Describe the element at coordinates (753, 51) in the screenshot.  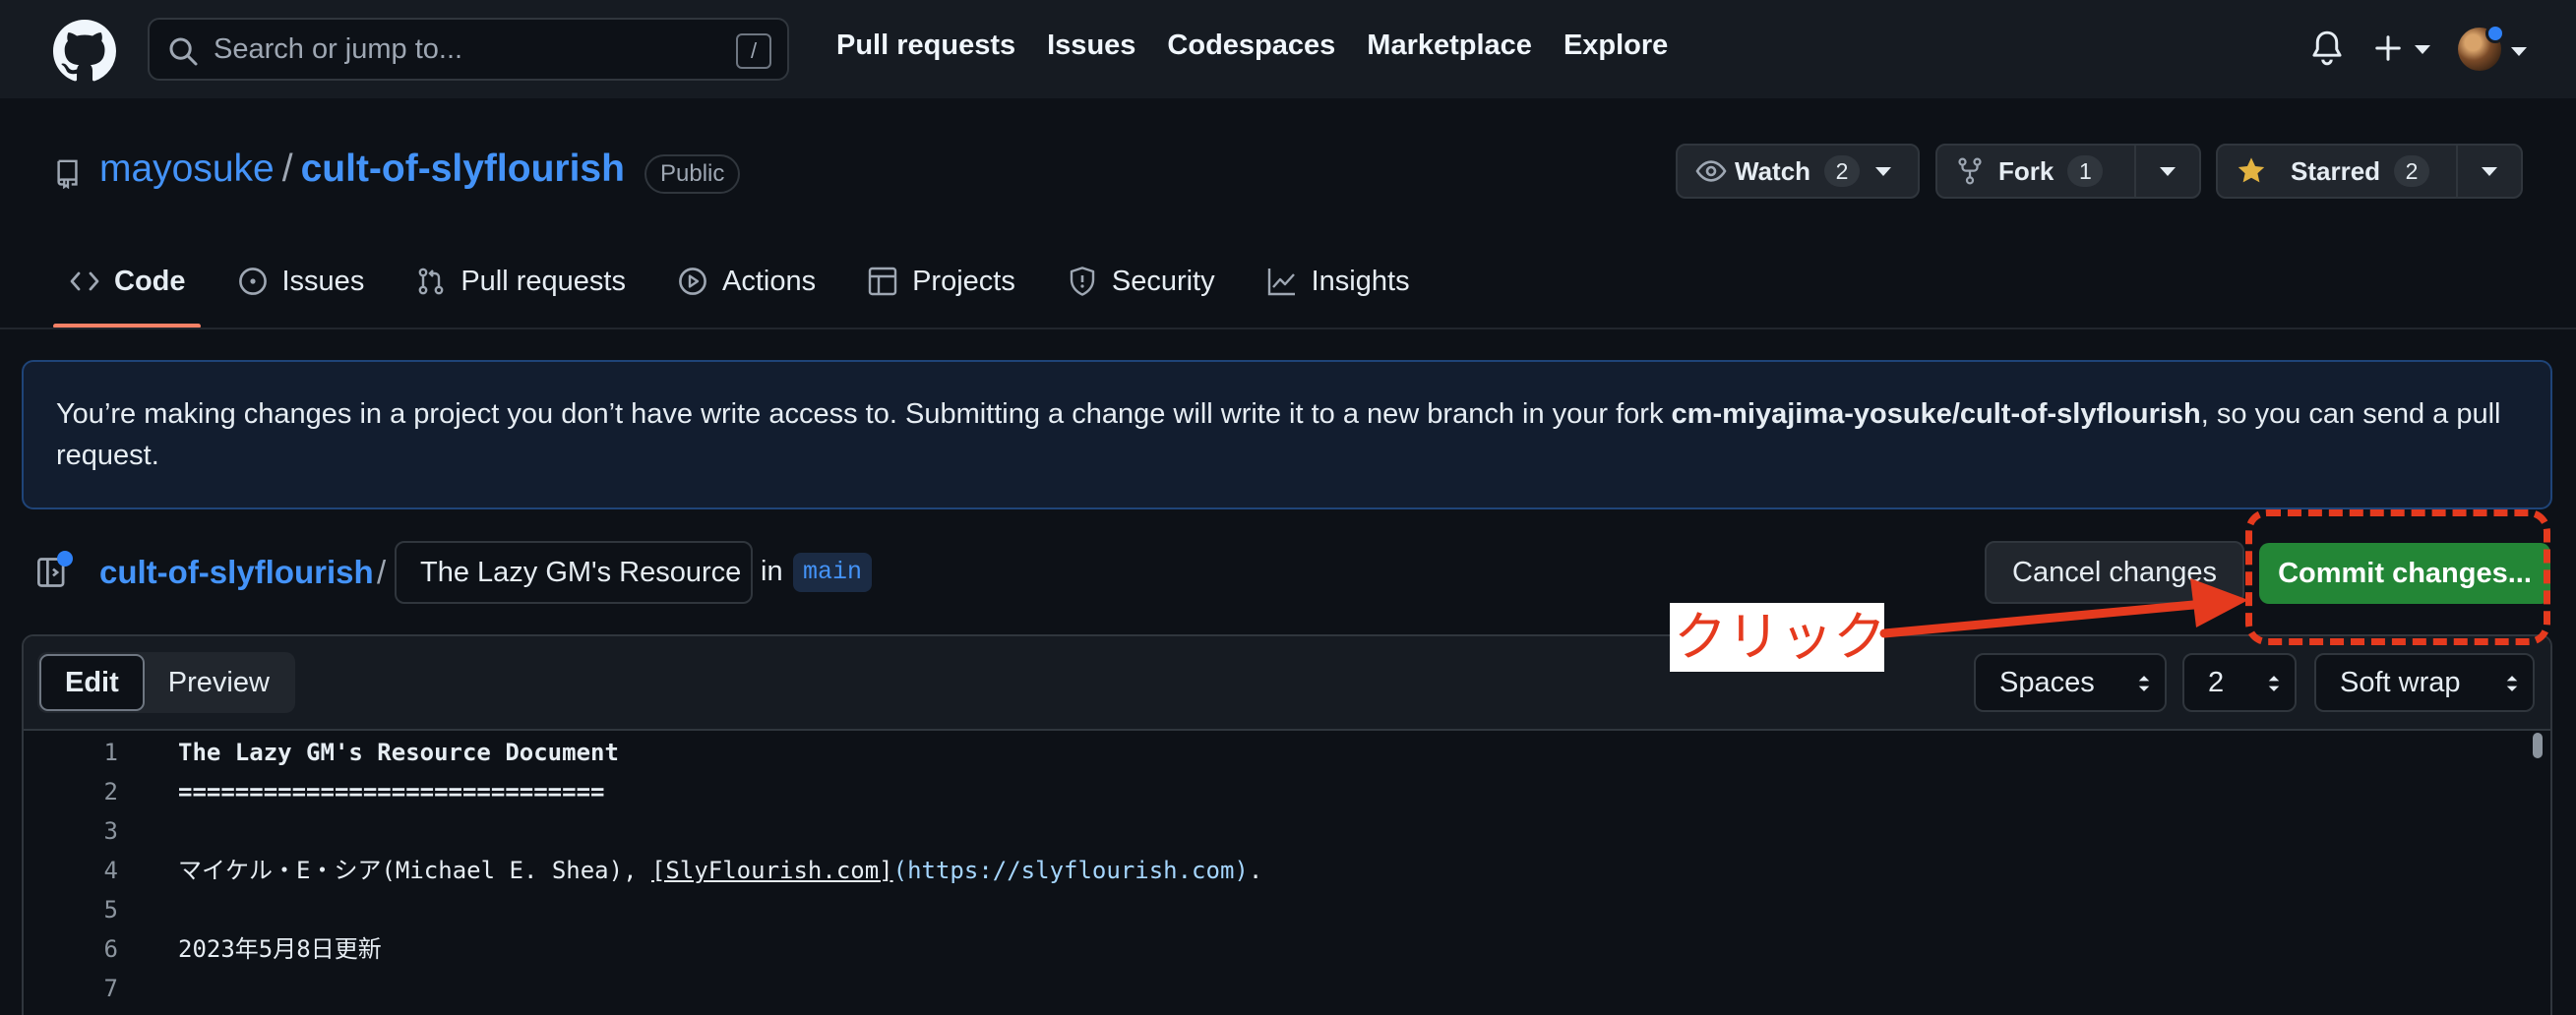
I see `search-shortcut-key: /` at that location.